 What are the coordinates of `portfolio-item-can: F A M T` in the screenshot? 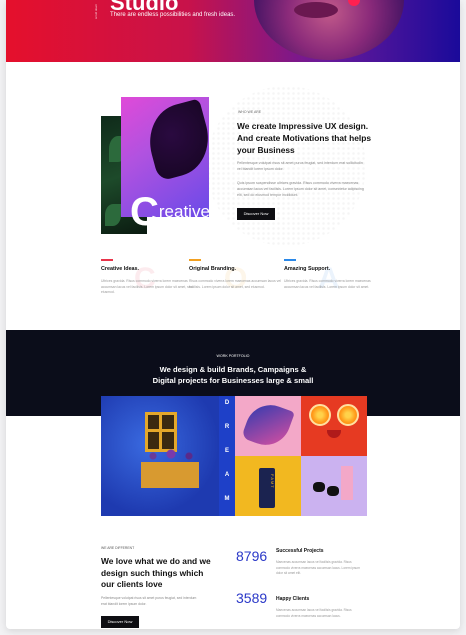 It's located at (268, 486).